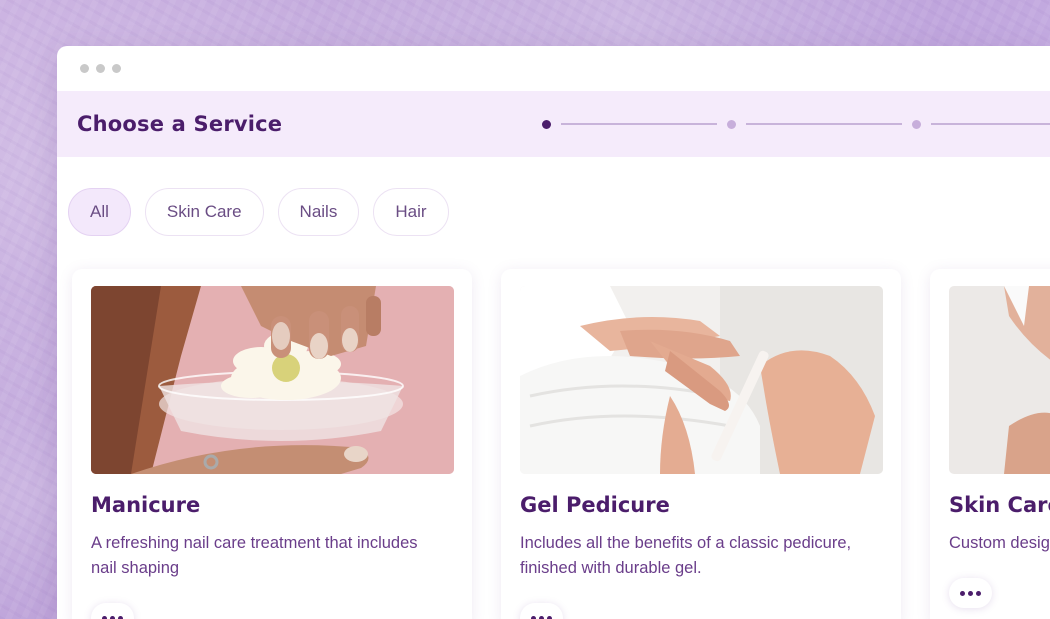  I want to click on skin-care-photo, so click(999, 380).